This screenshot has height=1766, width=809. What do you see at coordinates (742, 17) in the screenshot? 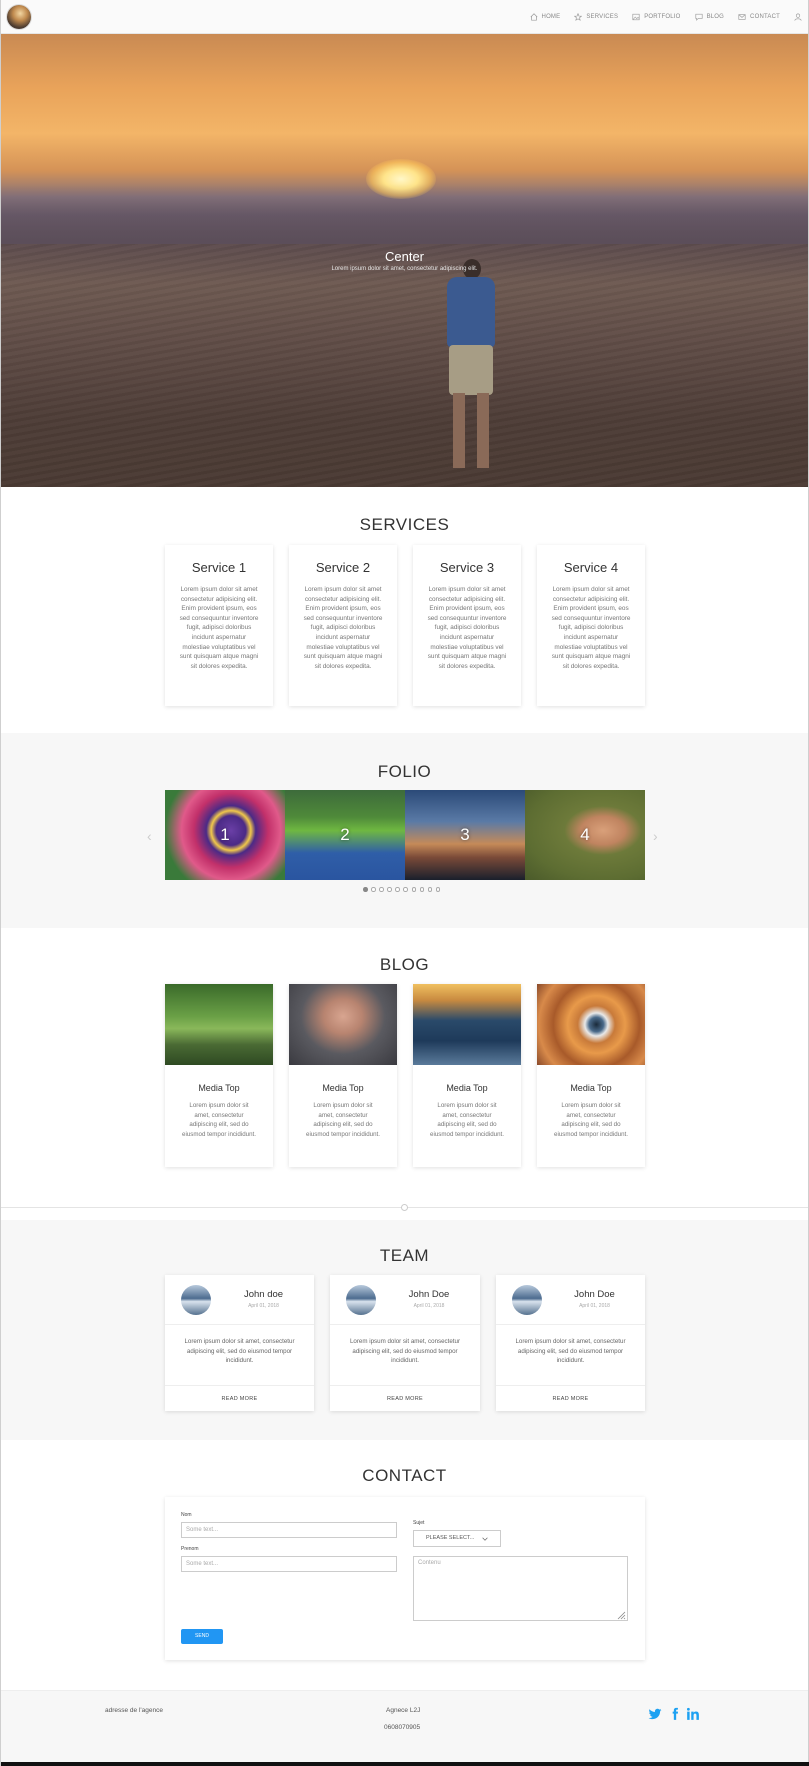
I see `mail-icon` at bounding box center [742, 17].